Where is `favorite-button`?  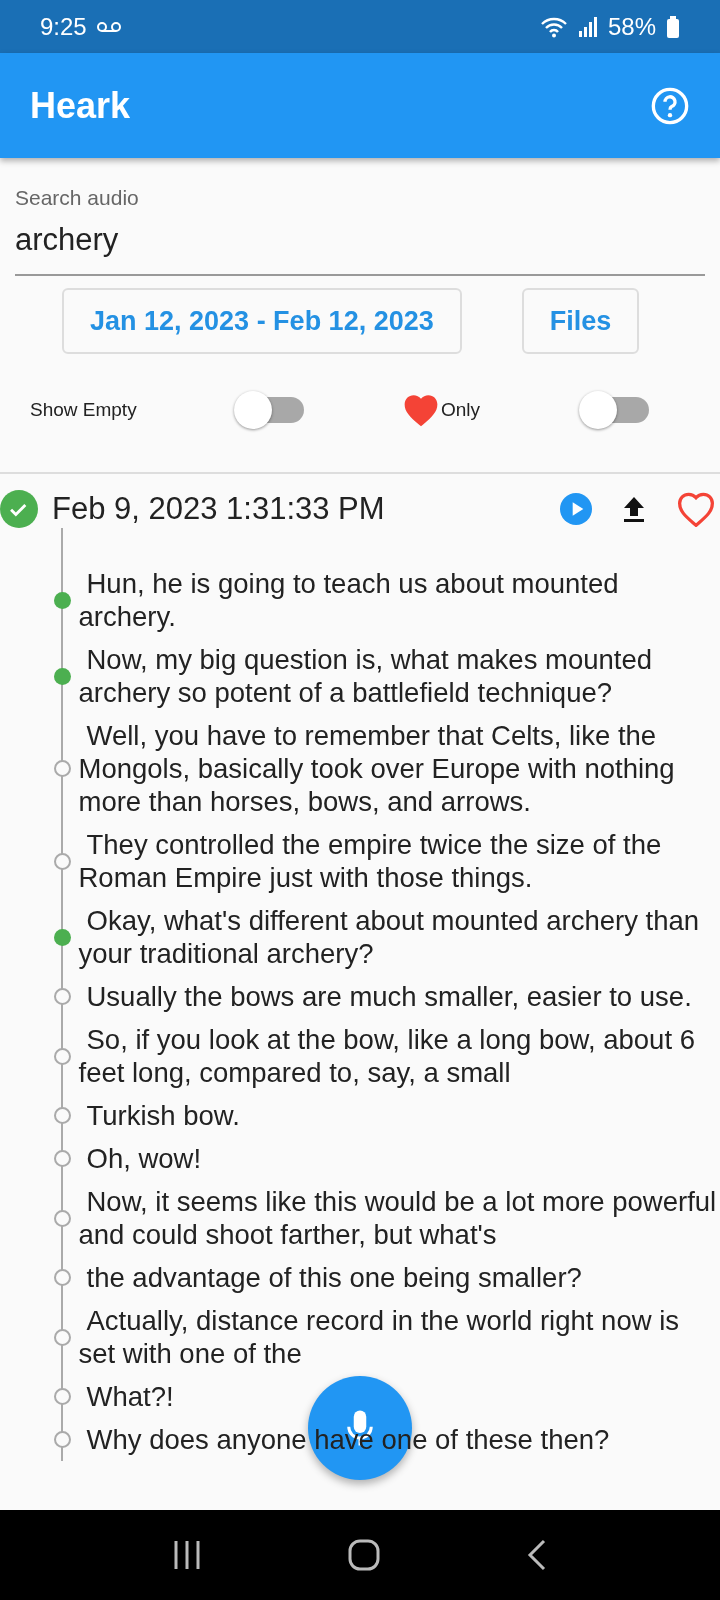
favorite-button is located at coordinates (696, 509).